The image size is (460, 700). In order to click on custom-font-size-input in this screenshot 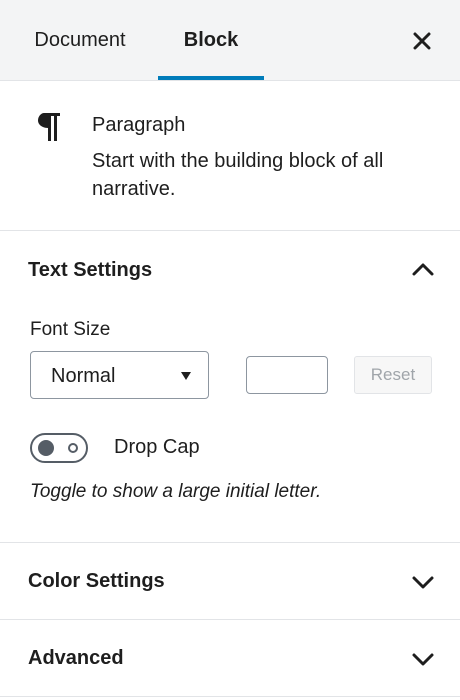, I will do `click(287, 375)`.